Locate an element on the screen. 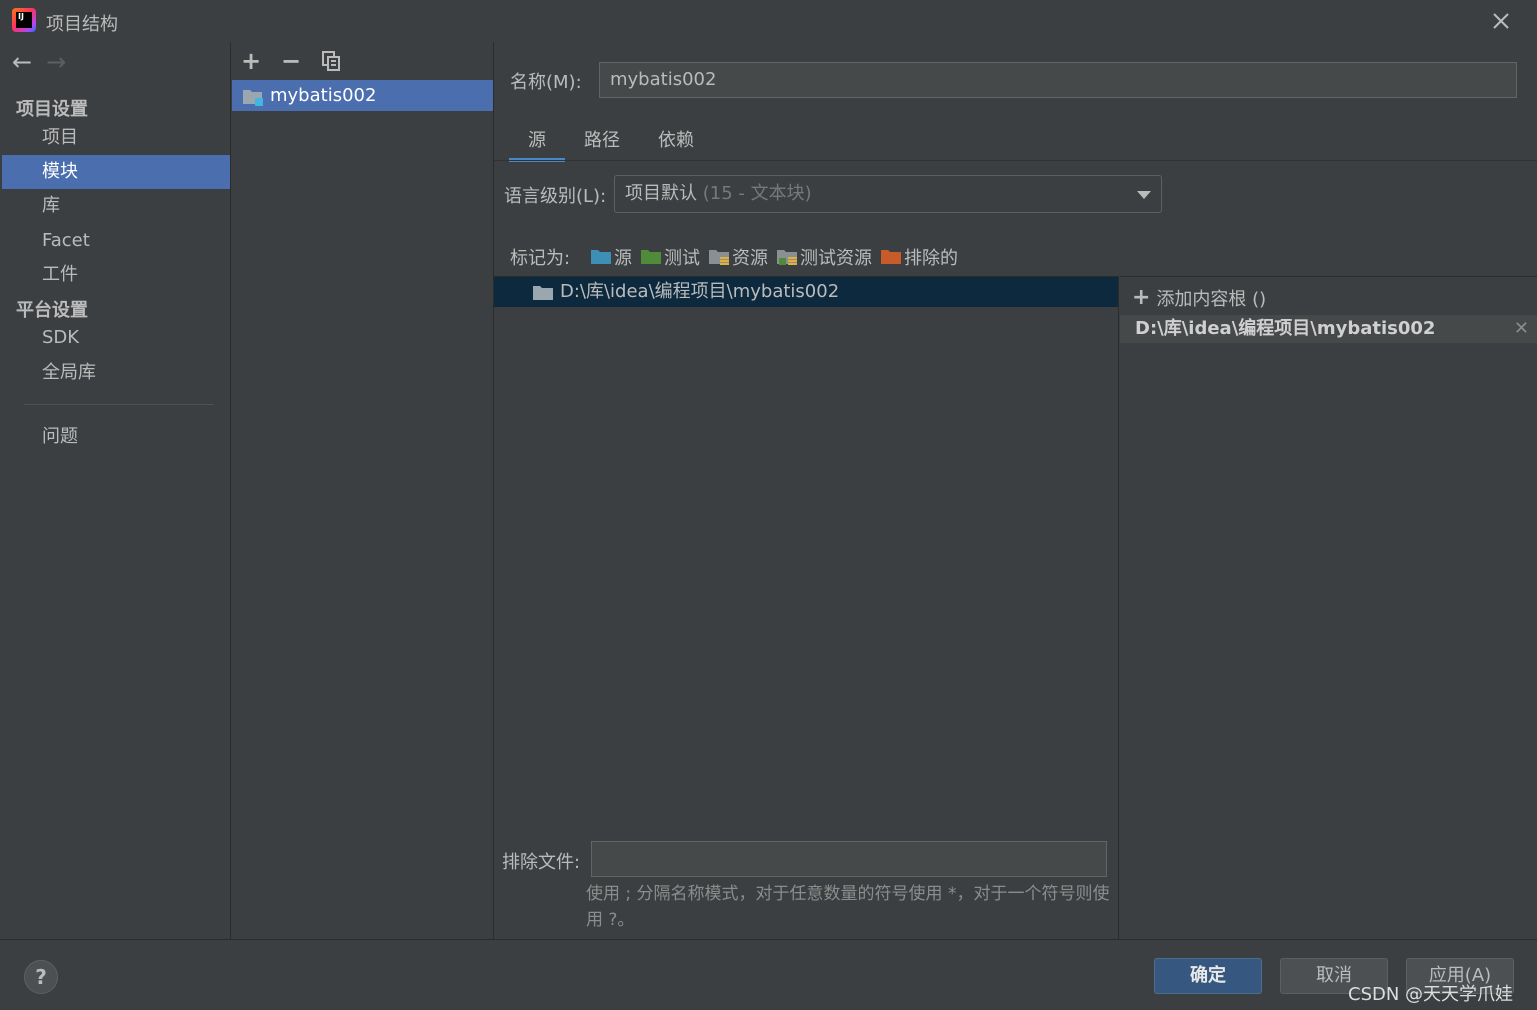  mark-test-resource-button: 测试资源 is located at coordinates (824, 257).